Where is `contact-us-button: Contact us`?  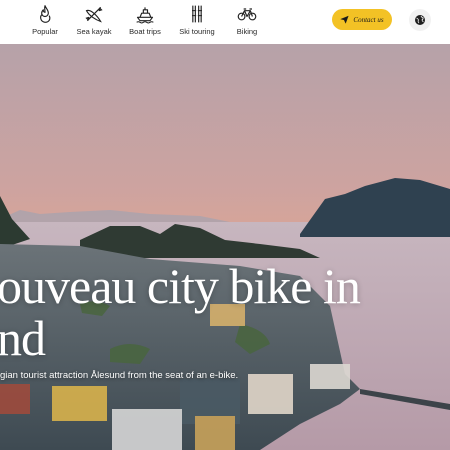 contact-us-button: Contact us is located at coordinates (362, 19).